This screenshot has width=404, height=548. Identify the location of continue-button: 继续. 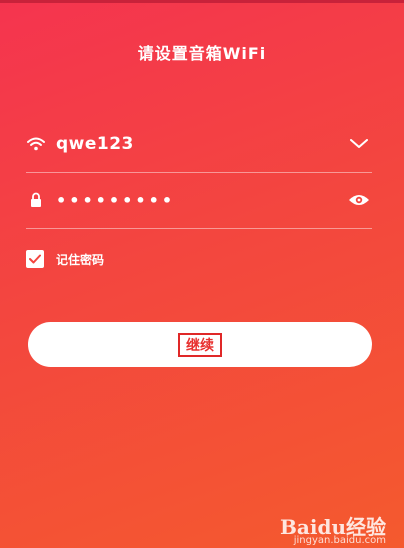
(200, 344).